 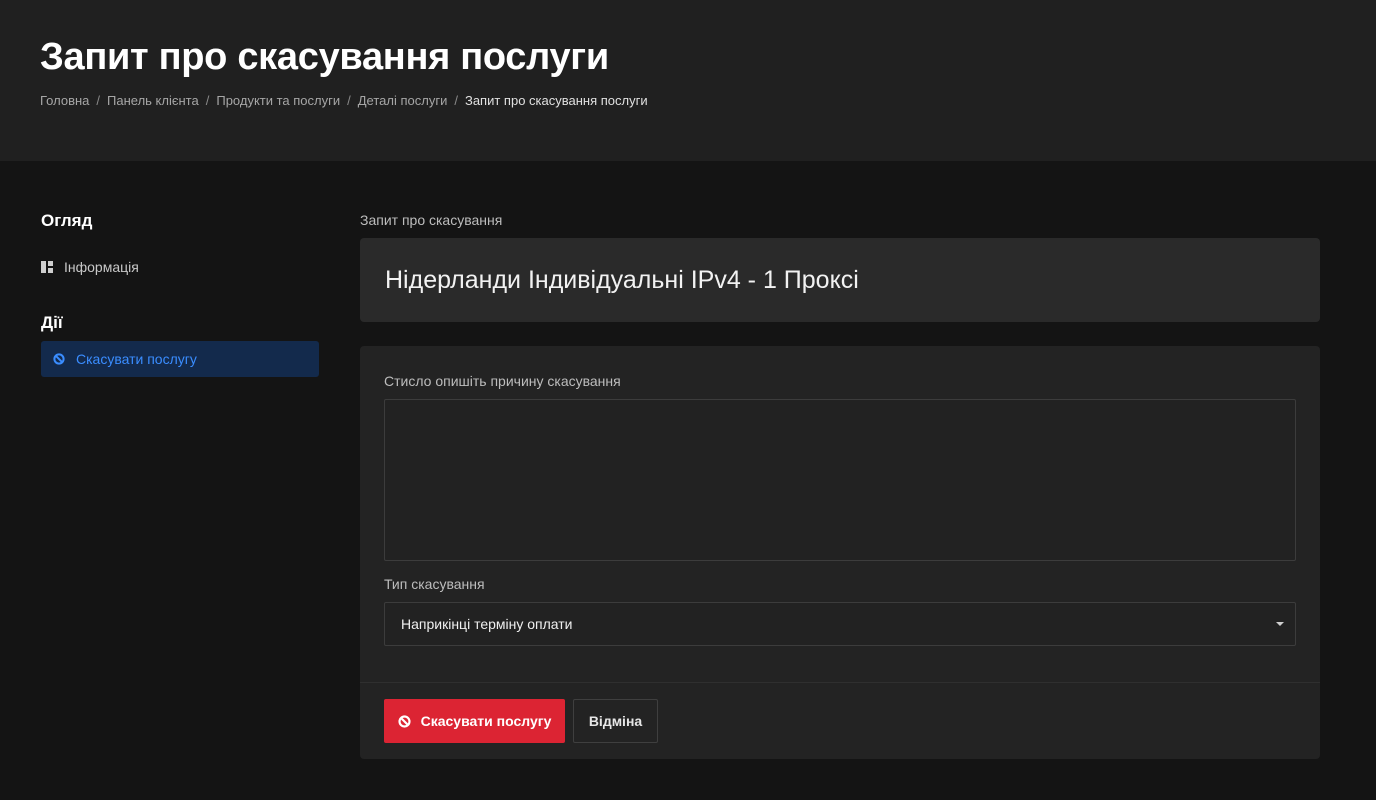 I want to click on breadcrumb-home: Головна, so click(x=64, y=100).